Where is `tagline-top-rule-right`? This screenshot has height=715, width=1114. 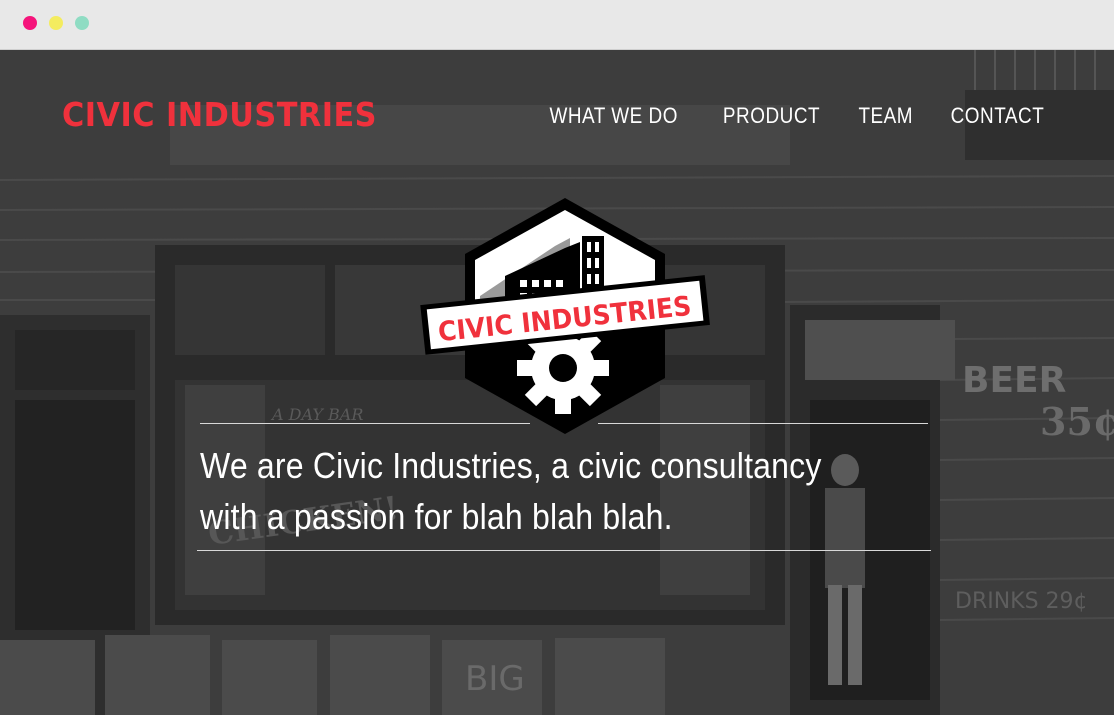 tagline-top-rule-right is located at coordinates (763, 423).